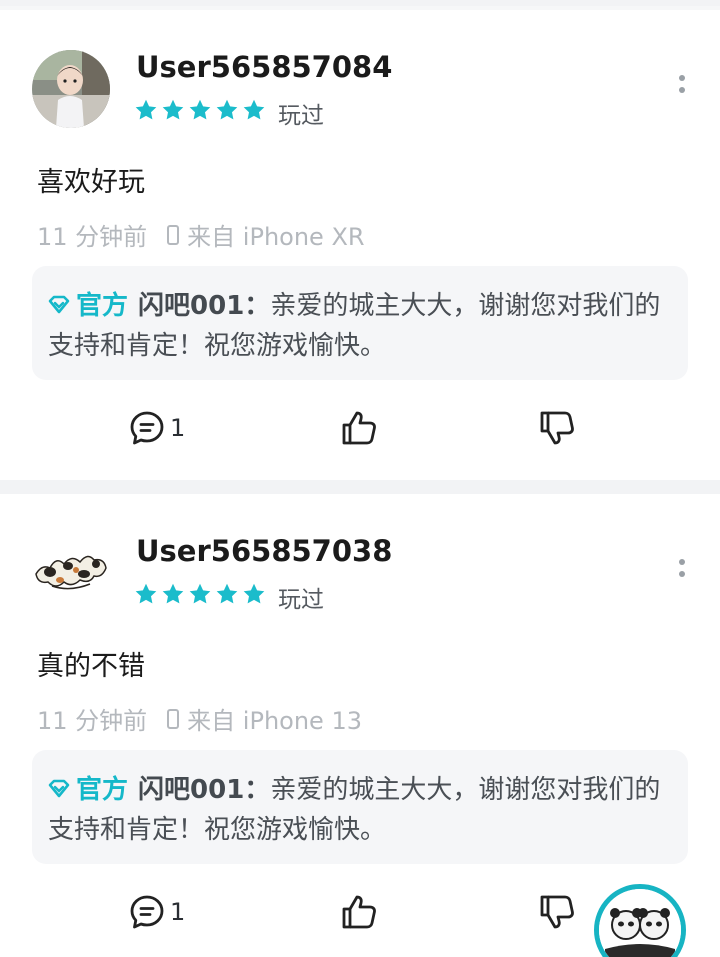  Describe the element at coordinates (274, 721) in the screenshot. I see `review-device: 来自 iPhone 13` at that location.